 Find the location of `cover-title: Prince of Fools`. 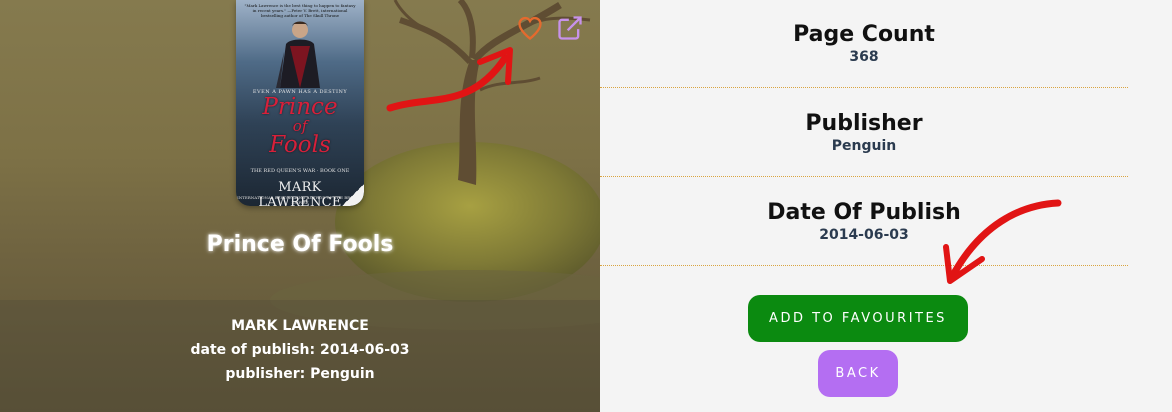

cover-title: Prince of Fools is located at coordinates (300, 126).